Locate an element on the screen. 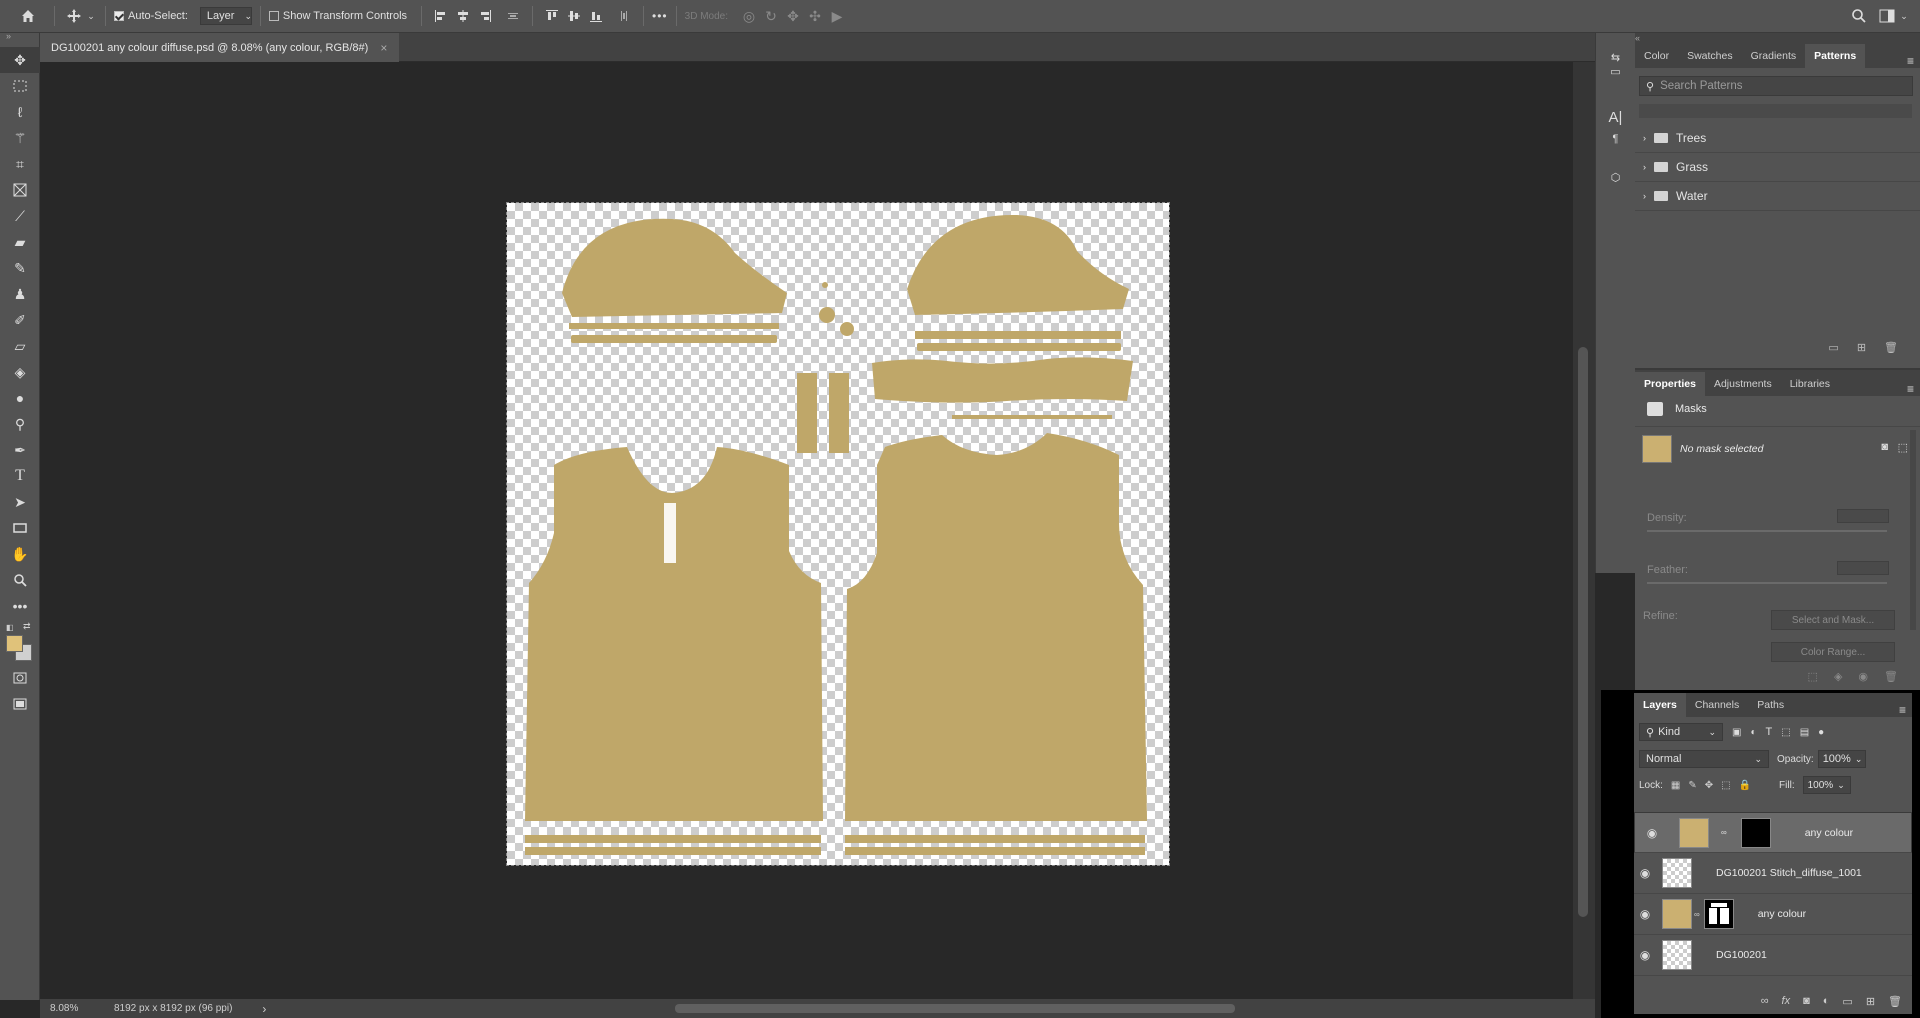 This screenshot has height=1018, width=1920. history-icon: ⇆ is located at coordinates (1615, 48).